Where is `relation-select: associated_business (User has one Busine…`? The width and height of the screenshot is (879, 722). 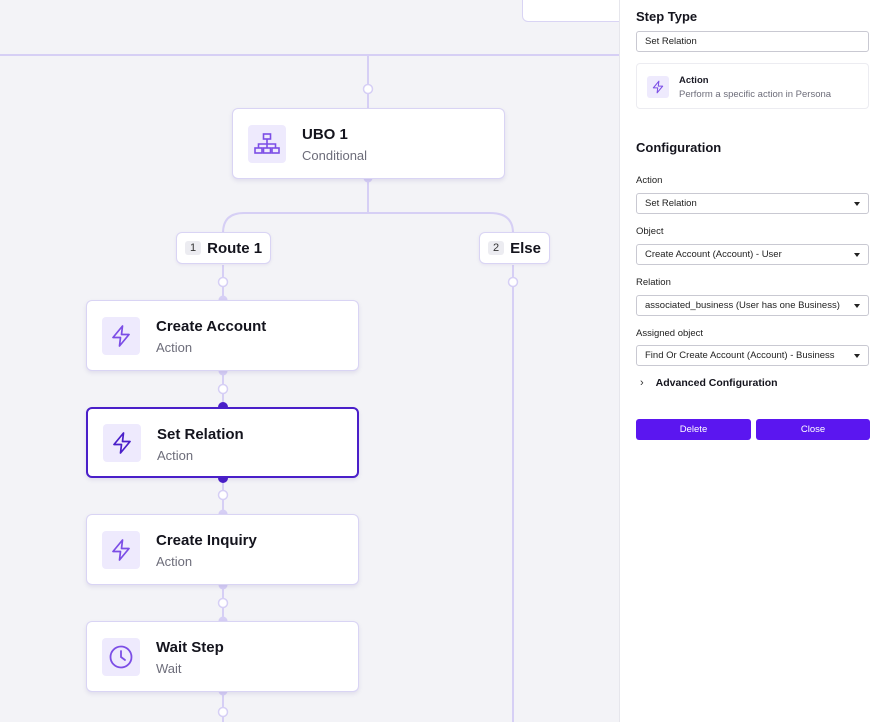
relation-select: associated_business (User has one Busine… is located at coordinates (752, 305).